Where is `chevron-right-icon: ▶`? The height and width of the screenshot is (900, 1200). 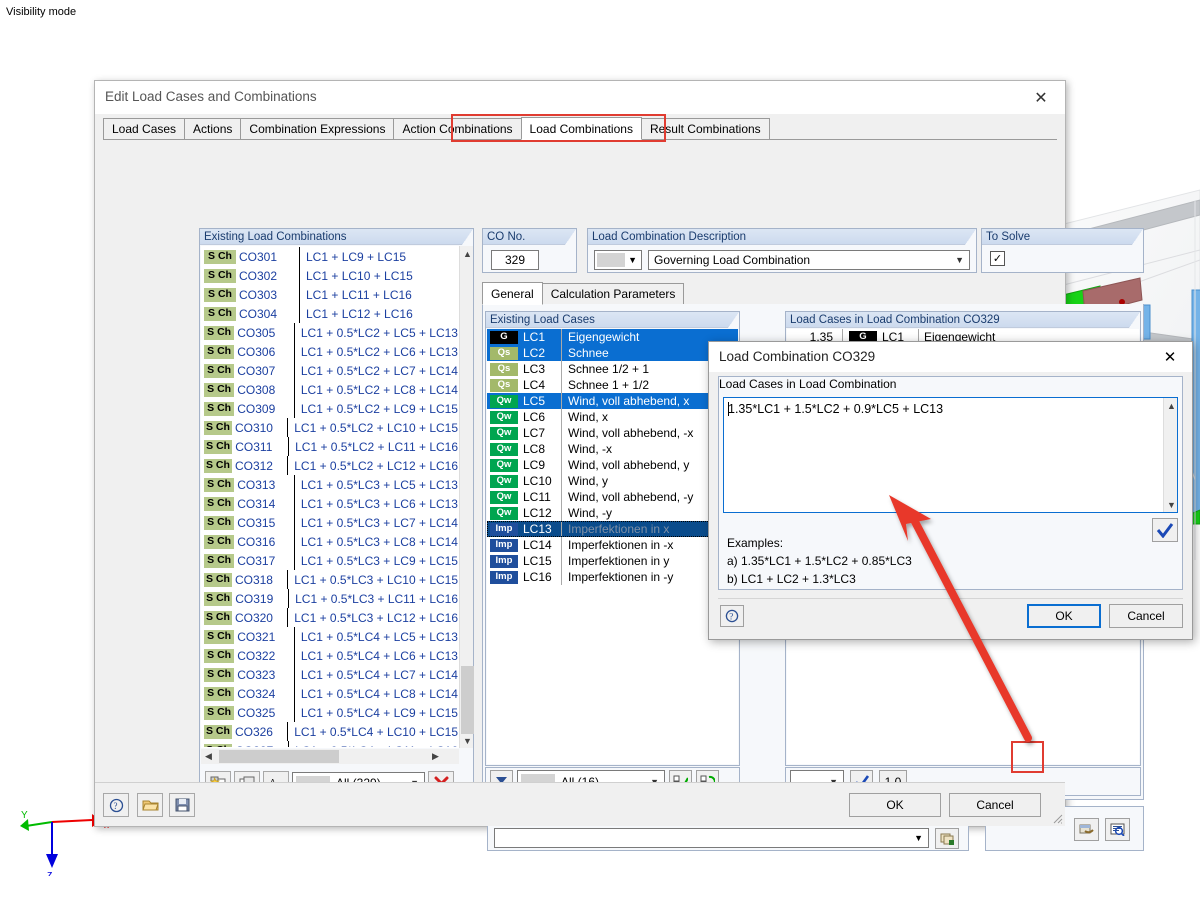
chevron-right-icon: ▶ is located at coordinates (435, 756).